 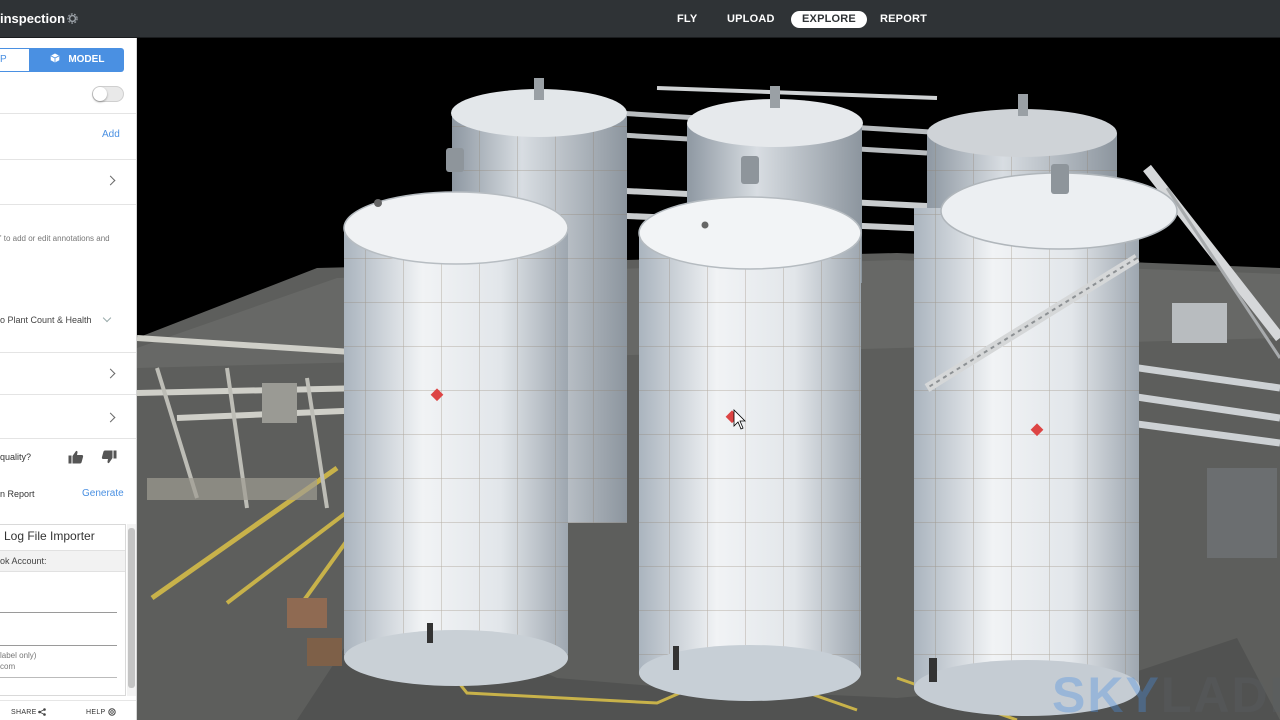 What do you see at coordinates (107, 318) in the screenshot?
I see `chevron-down-icon` at bounding box center [107, 318].